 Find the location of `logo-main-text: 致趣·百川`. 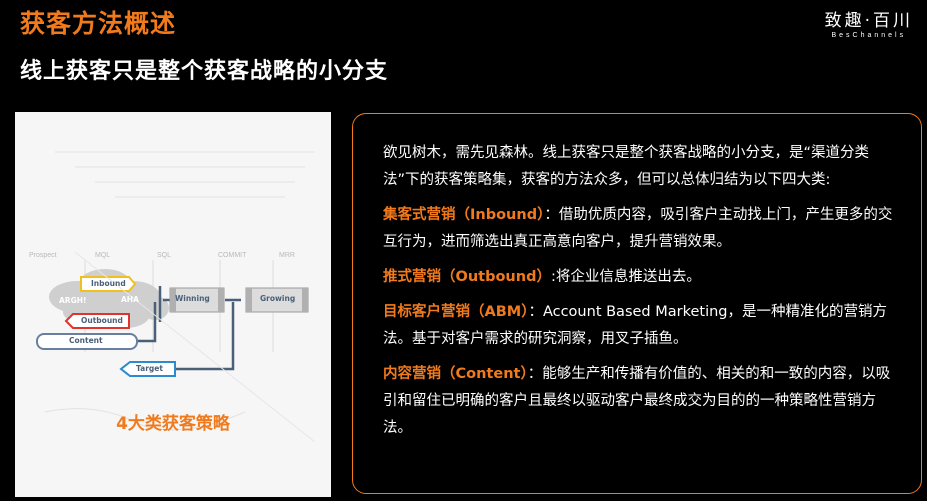

logo-main-text: 致趣·百川 is located at coordinates (868, 21).